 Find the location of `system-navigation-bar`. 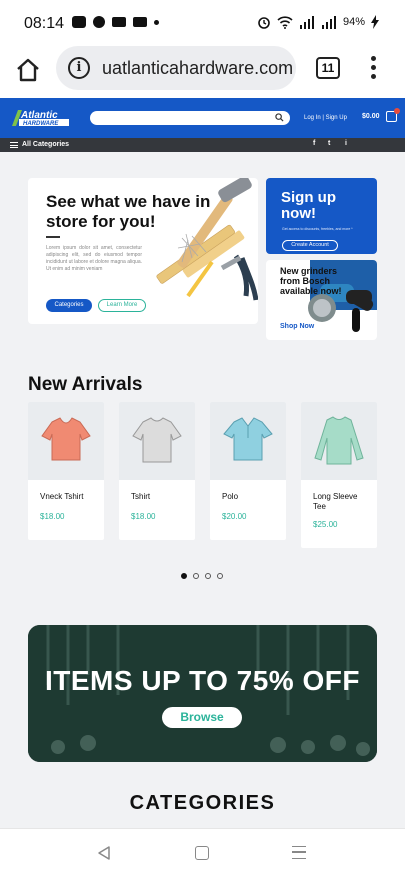

system-navigation-bar is located at coordinates (202, 853).